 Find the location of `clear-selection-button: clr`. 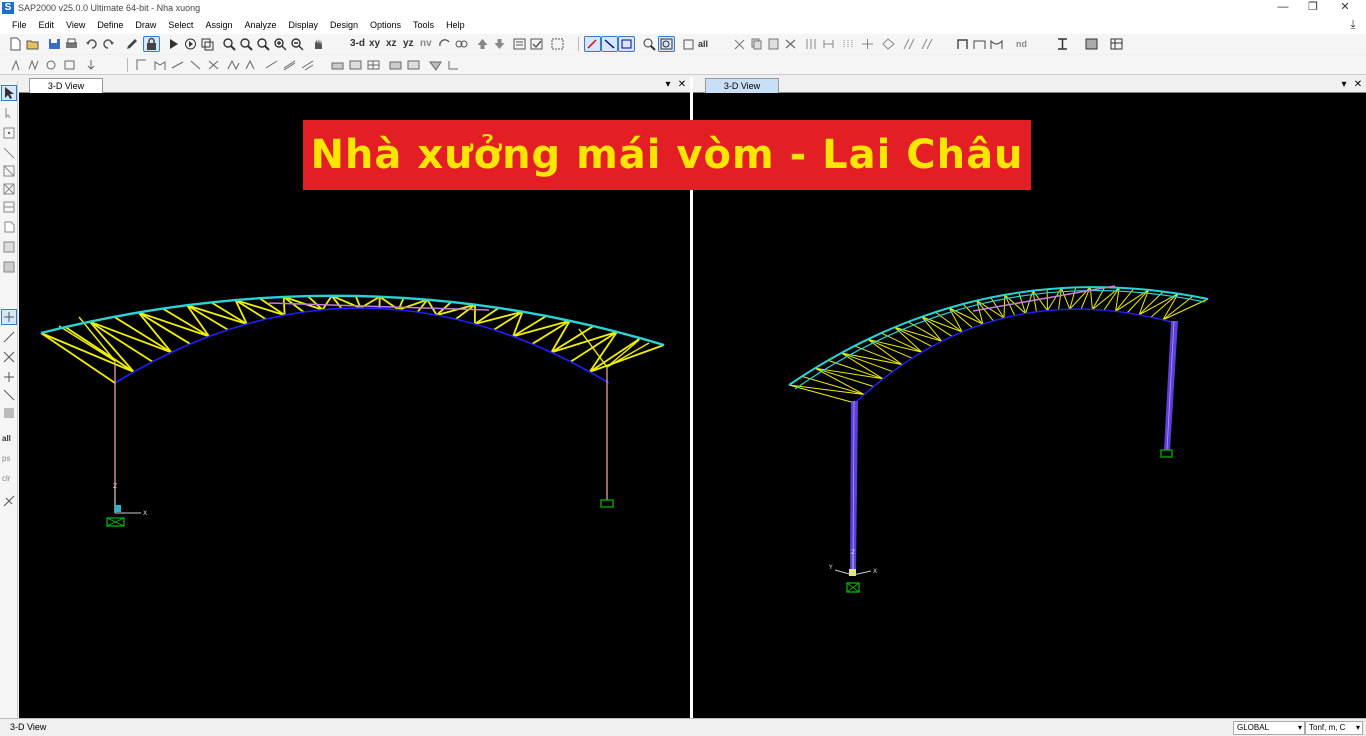

clear-selection-button: clr is located at coordinates (9, 481).